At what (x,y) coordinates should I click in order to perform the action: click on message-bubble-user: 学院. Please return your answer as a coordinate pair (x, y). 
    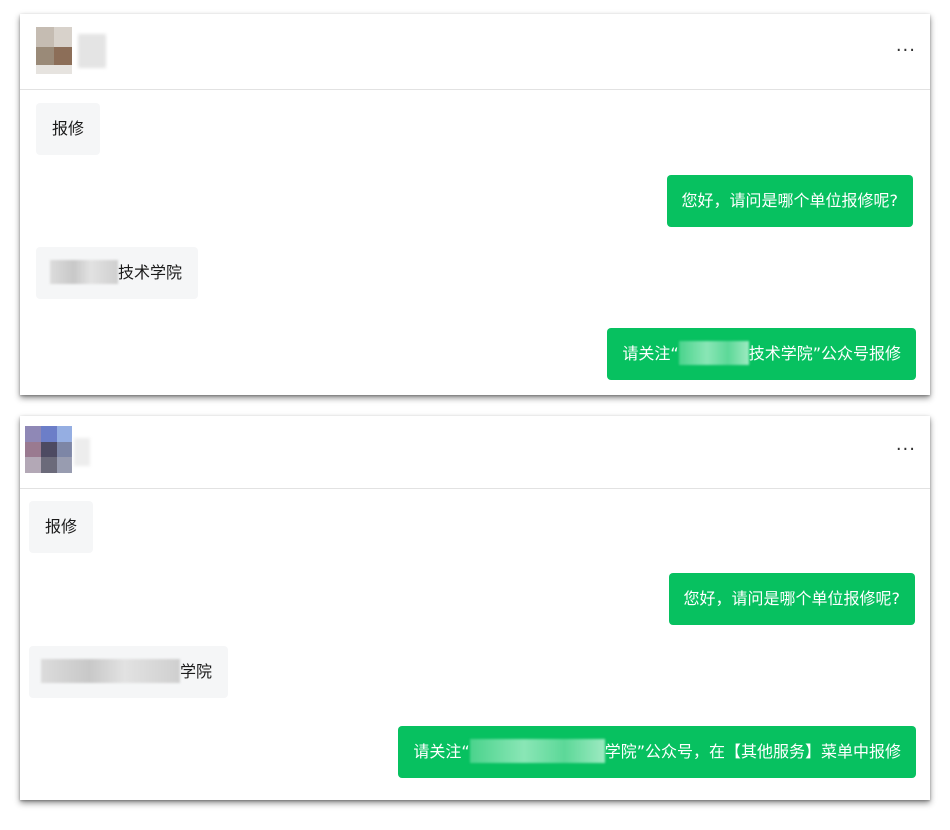
    Looking at the image, I should click on (129, 672).